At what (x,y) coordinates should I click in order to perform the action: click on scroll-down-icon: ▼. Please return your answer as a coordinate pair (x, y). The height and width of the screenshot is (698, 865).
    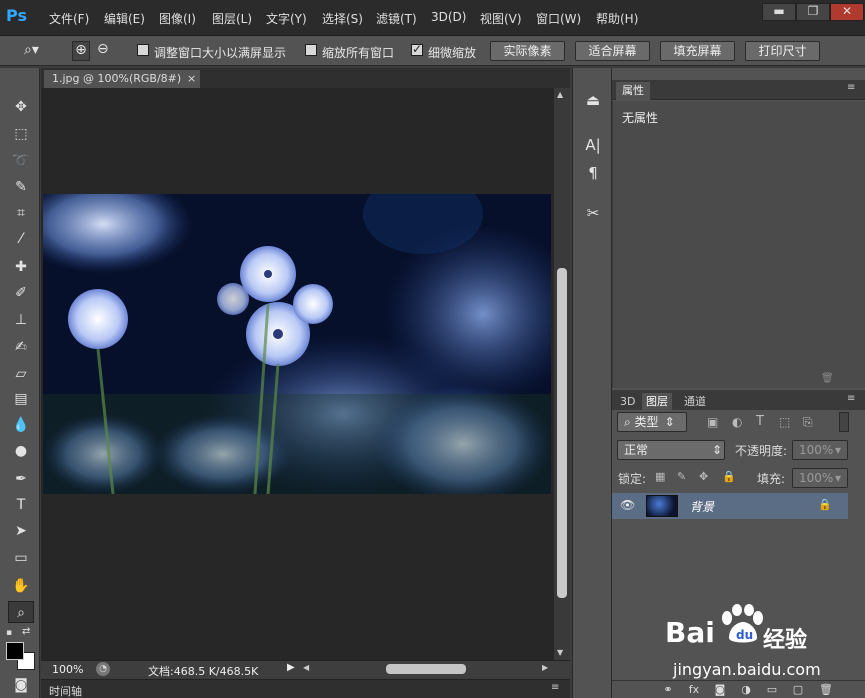
    Looking at the image, I should click on (560, 652).